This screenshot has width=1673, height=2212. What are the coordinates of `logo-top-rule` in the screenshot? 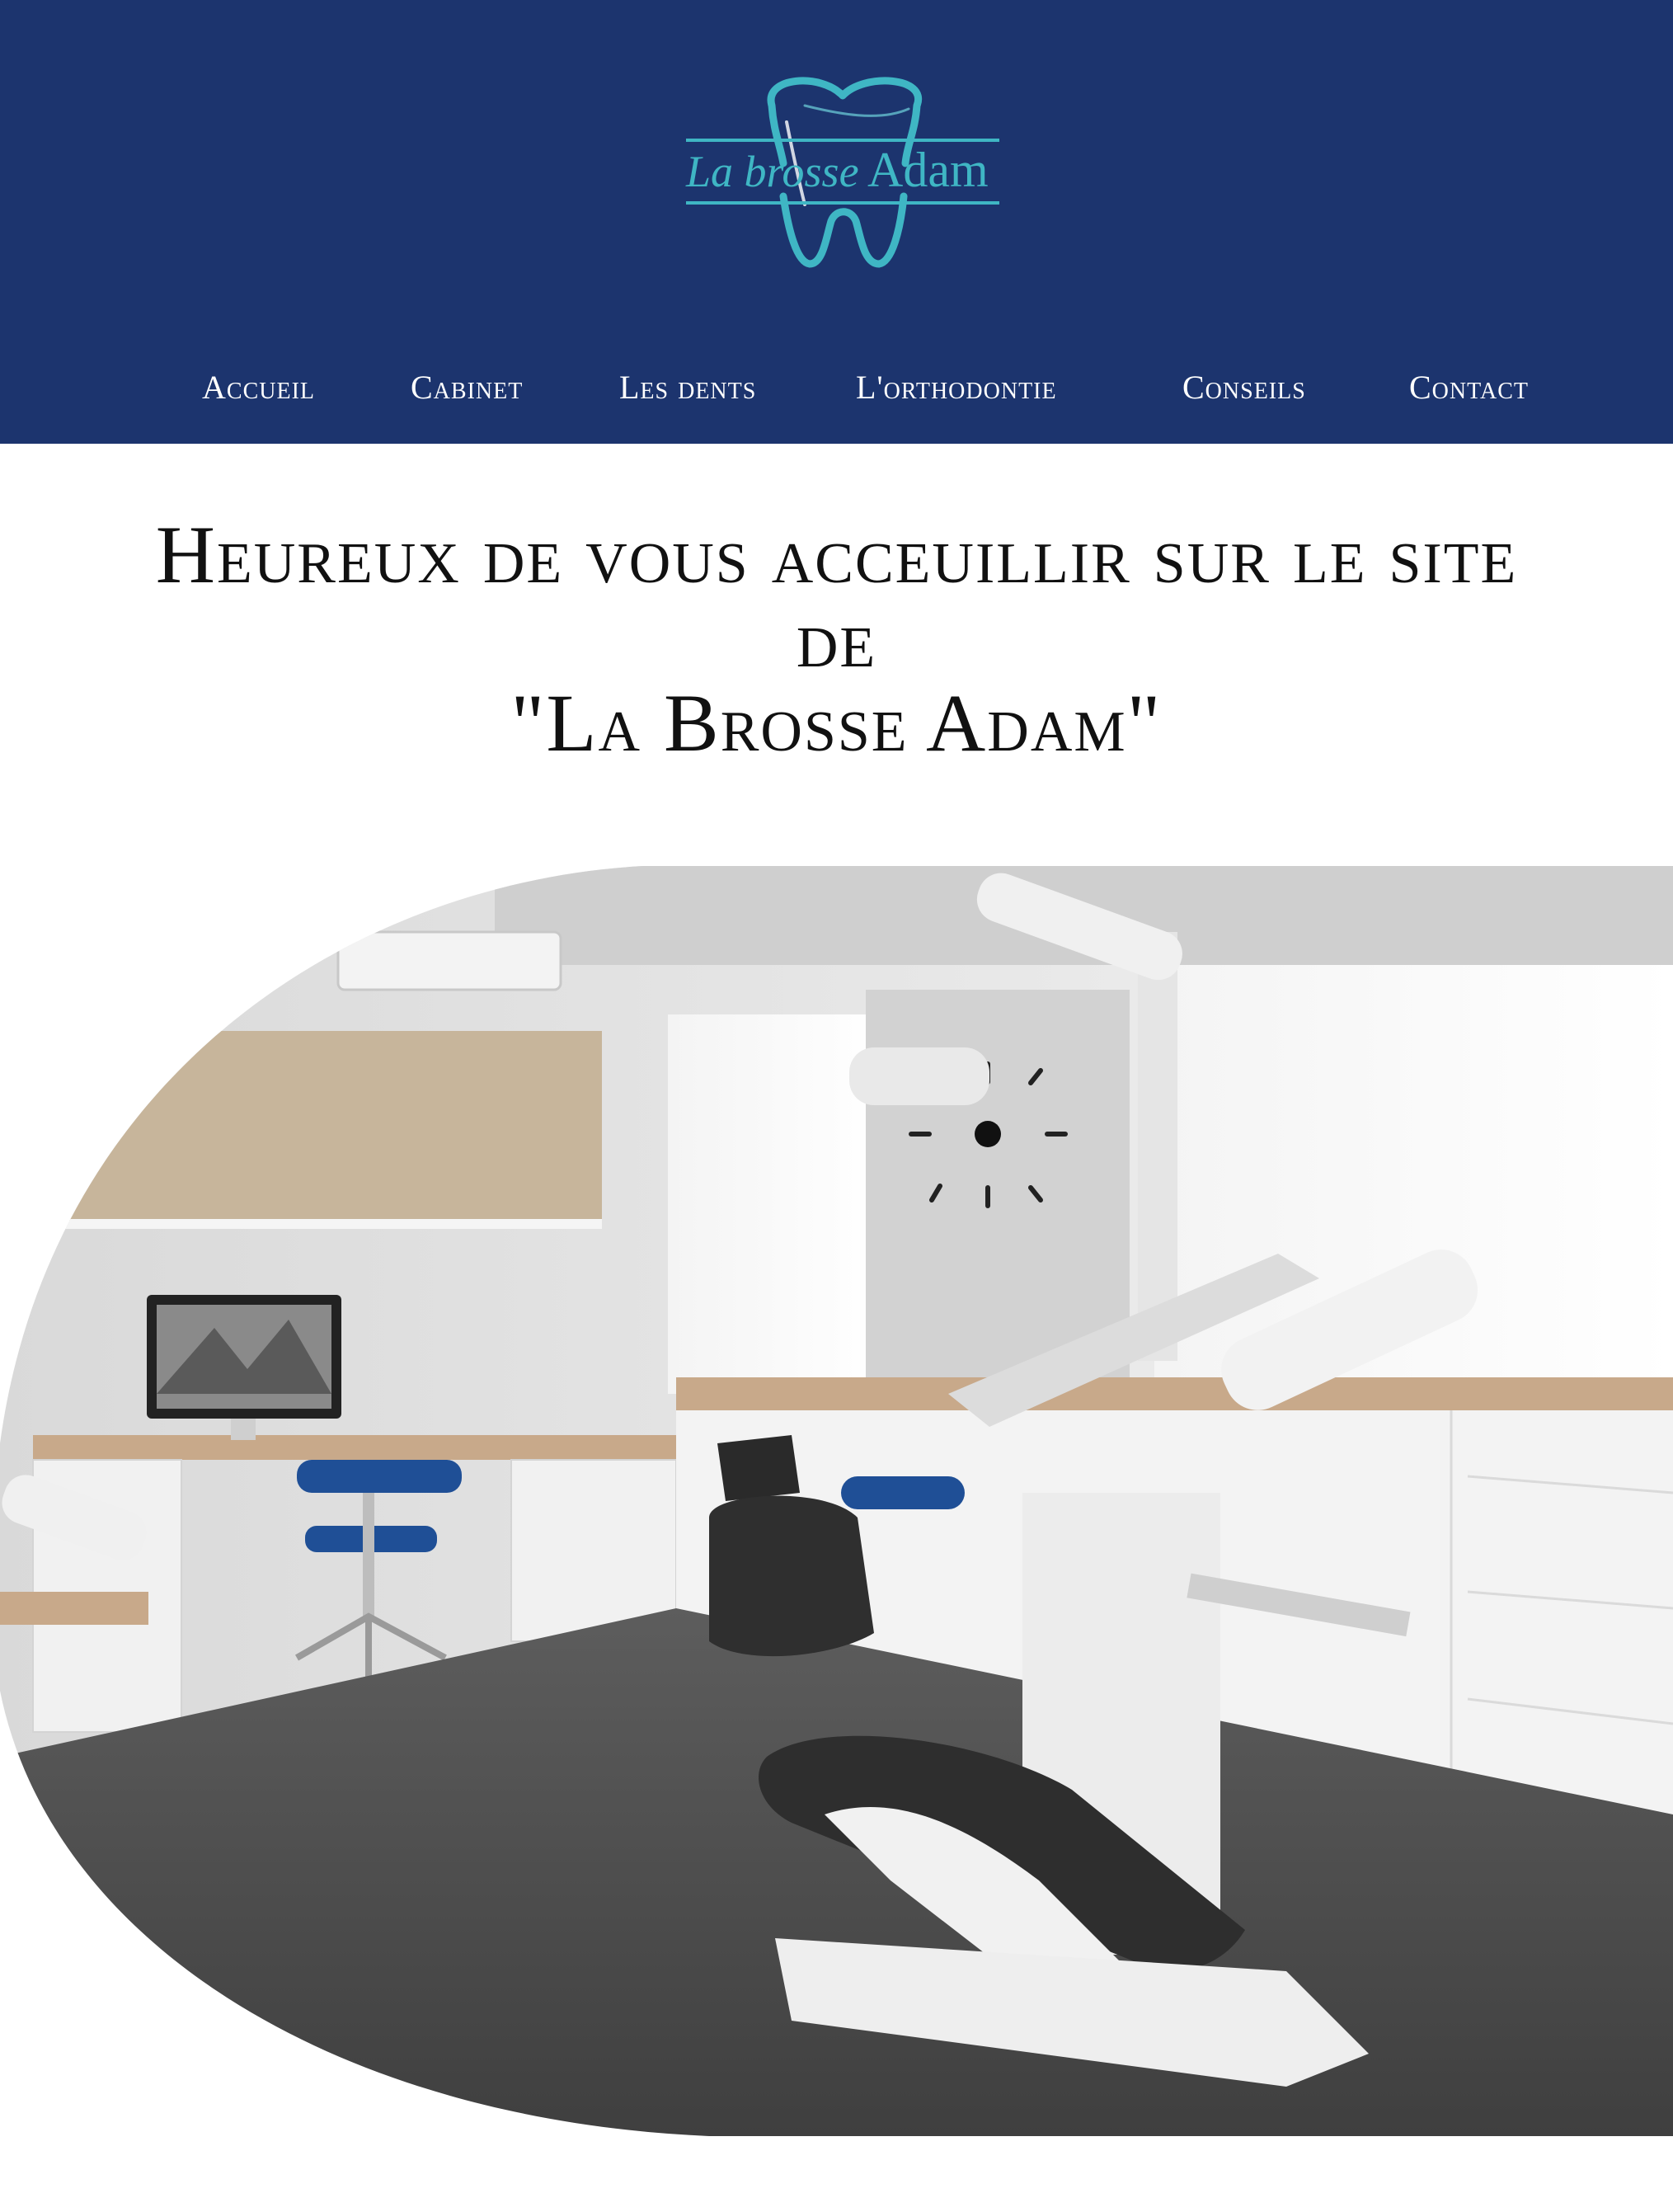 It's located at (842, 140).